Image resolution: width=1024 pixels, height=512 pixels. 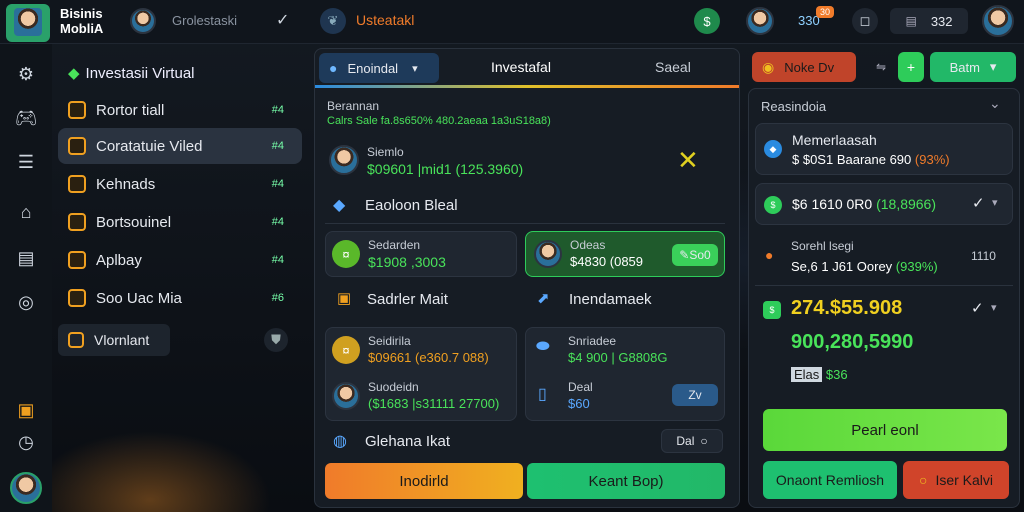 What do you see at coordinates (277, 298) in the screenshot?
I see `nav-item-count: #6` at bounding box center [277, 298].